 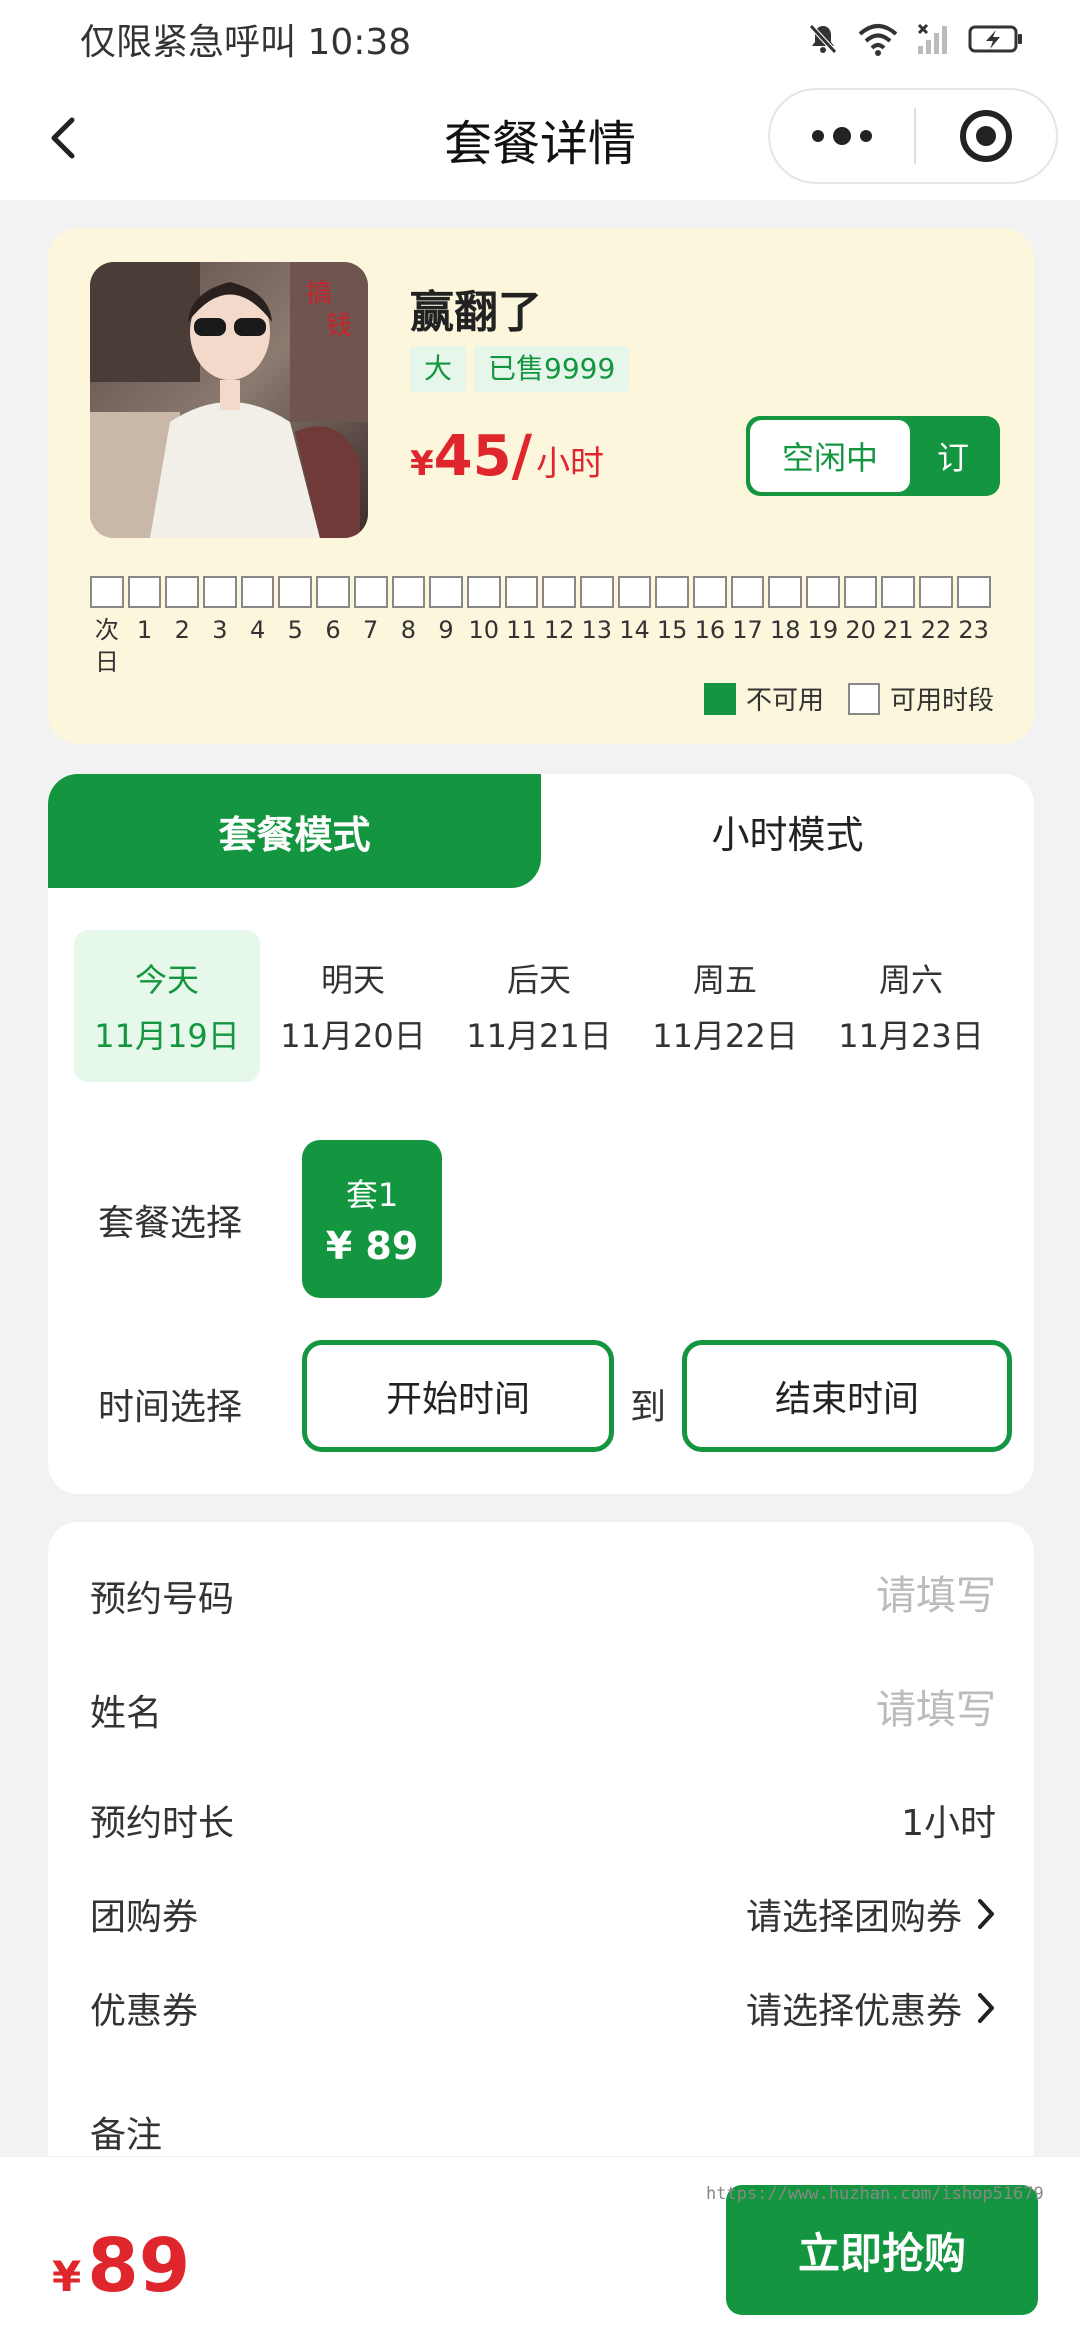 I want to click on hour-label: 9, so click(x=446, y=630).